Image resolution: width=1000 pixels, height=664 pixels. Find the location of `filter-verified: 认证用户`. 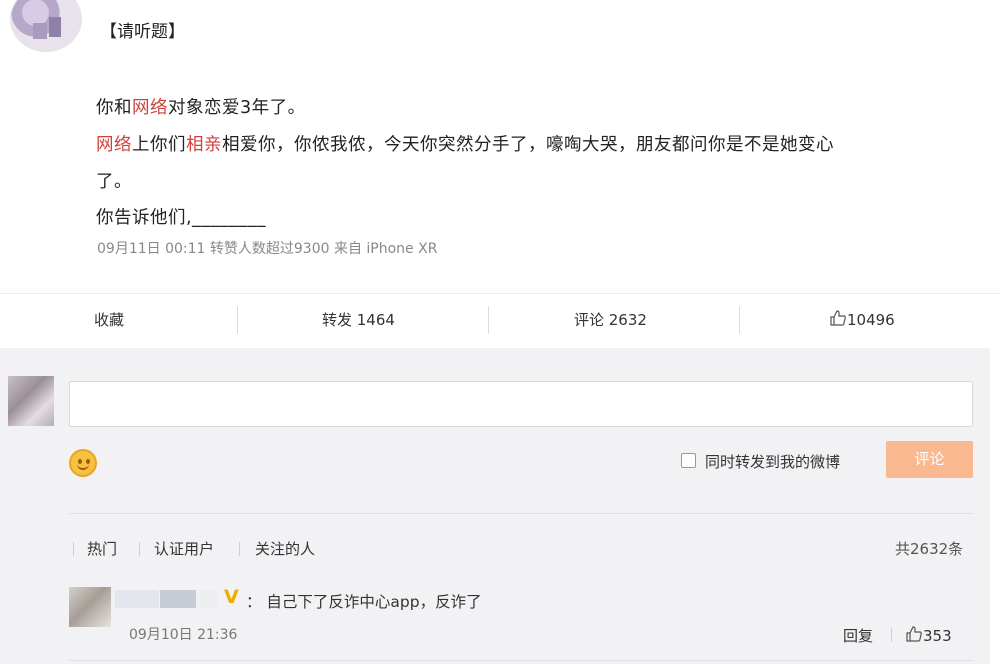

filter-verified: 认证用户 is located at coordinates (184, 548).